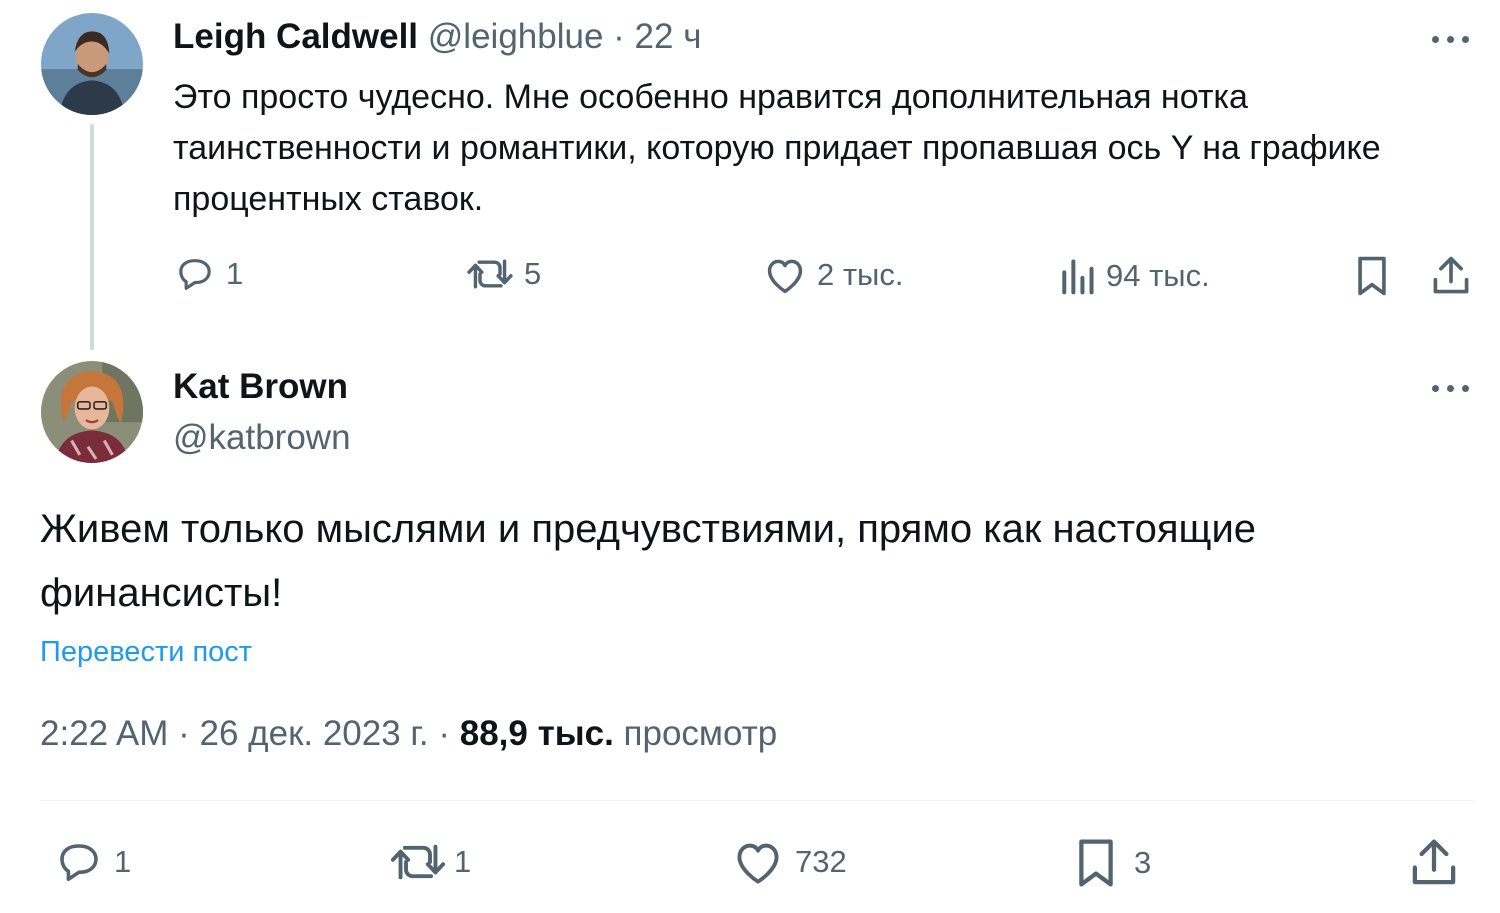  I want to click on like-count: 2 тыс., so click(860, 274).